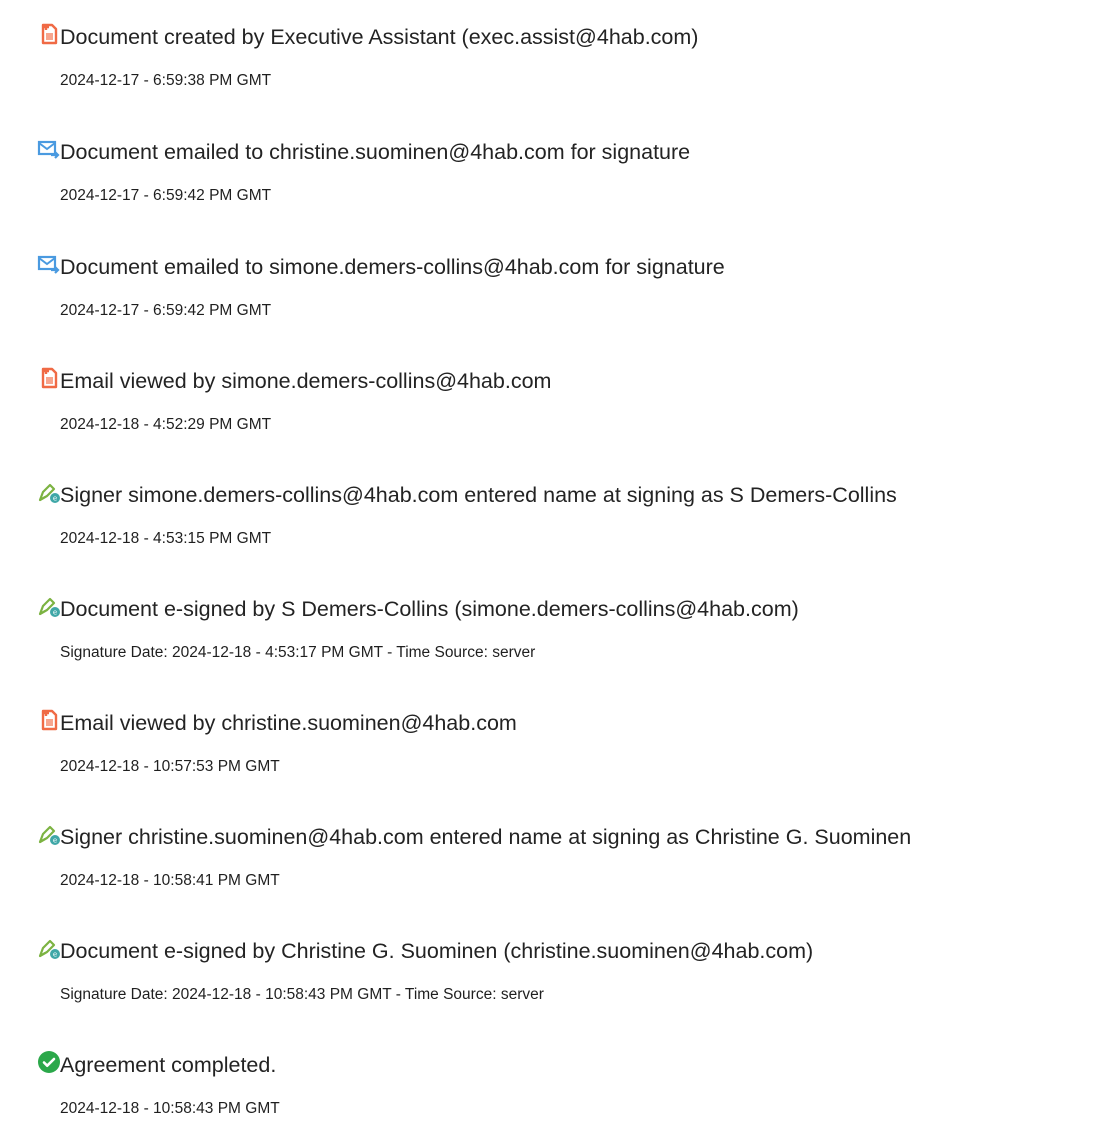 Image resolution: width=1118 pixels, height=1141 pixels. What do you see at coordinates (166, 80) in the screenshot?
I see `event-timestamp: 2024-12-17 - 6:59:38 PM GMT` at bounding box center [166, 80].